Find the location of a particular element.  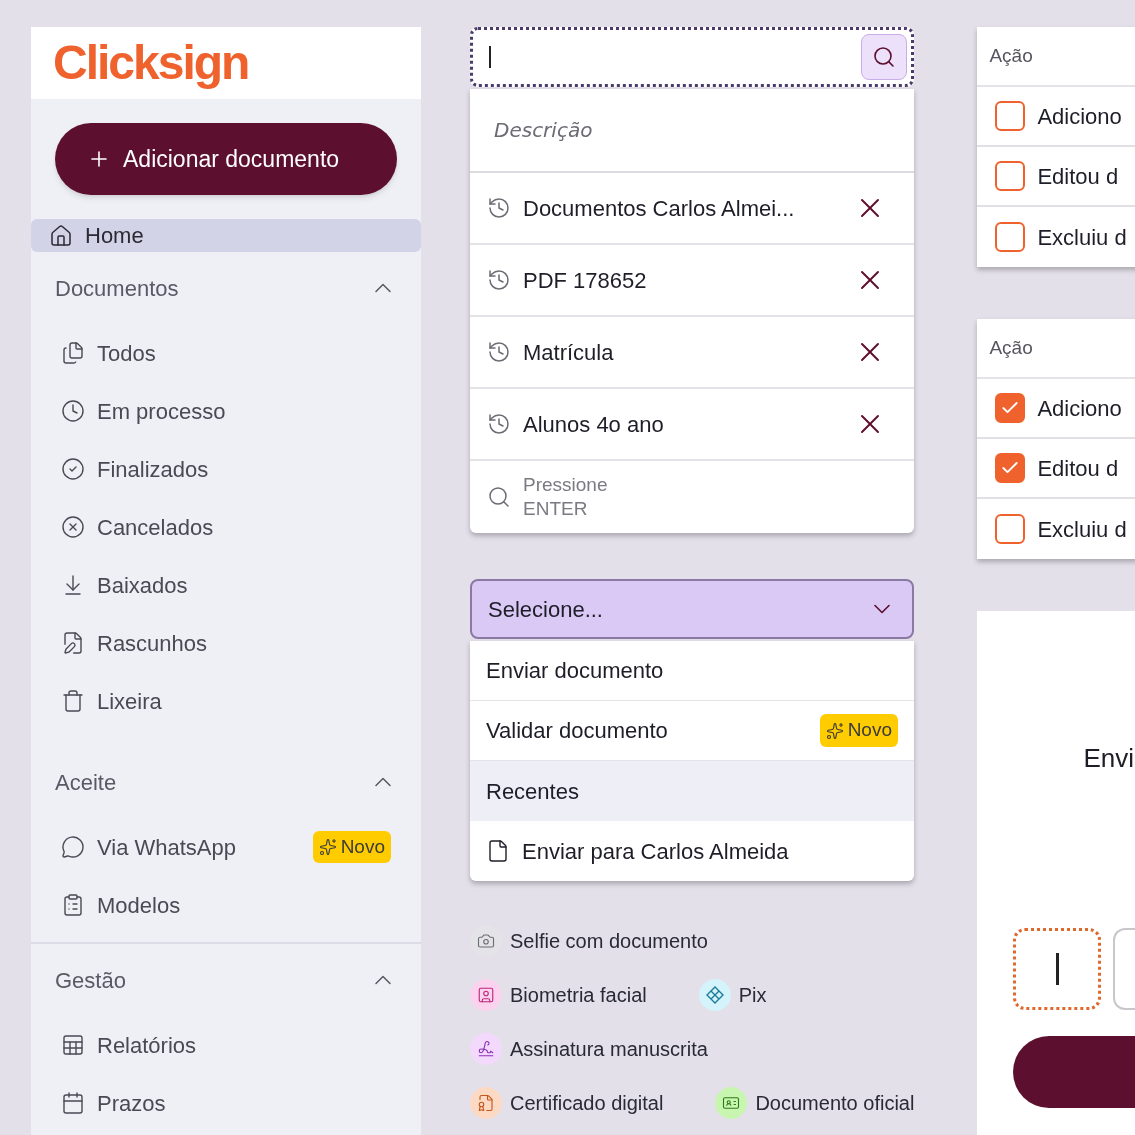

nav-item: Via WhatsApp Novo is located at coordinates (226, 847).